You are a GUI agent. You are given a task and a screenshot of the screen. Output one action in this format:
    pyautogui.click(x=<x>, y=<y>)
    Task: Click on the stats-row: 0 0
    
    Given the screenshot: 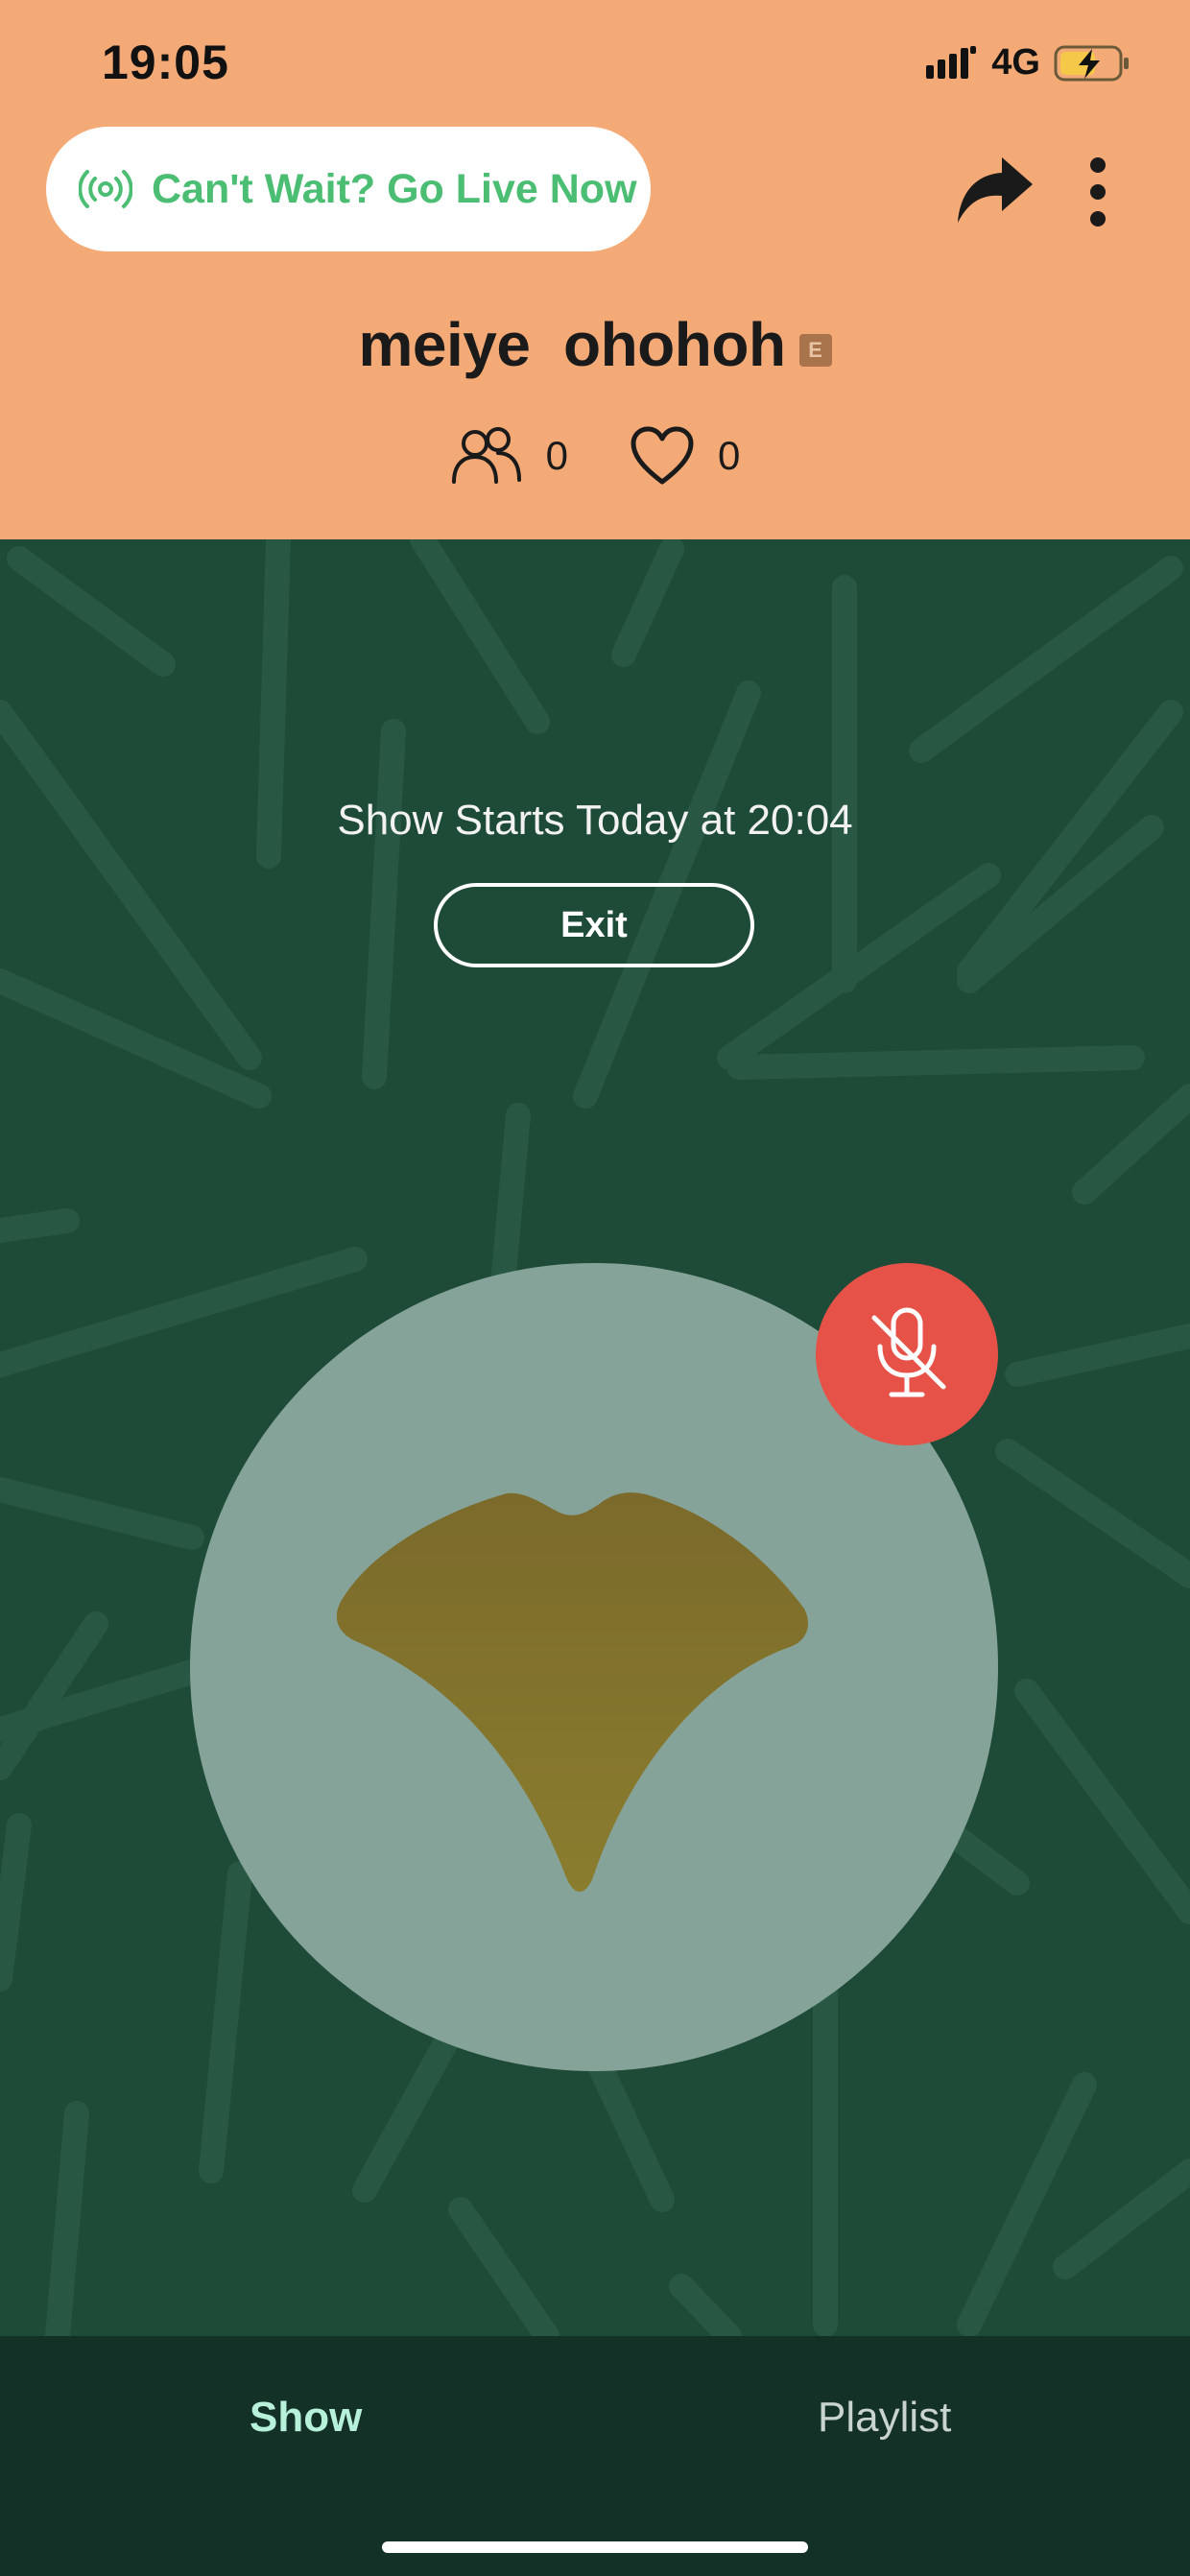 What is the action you would take?
    pyautogui.click(x=595, y=456)
    